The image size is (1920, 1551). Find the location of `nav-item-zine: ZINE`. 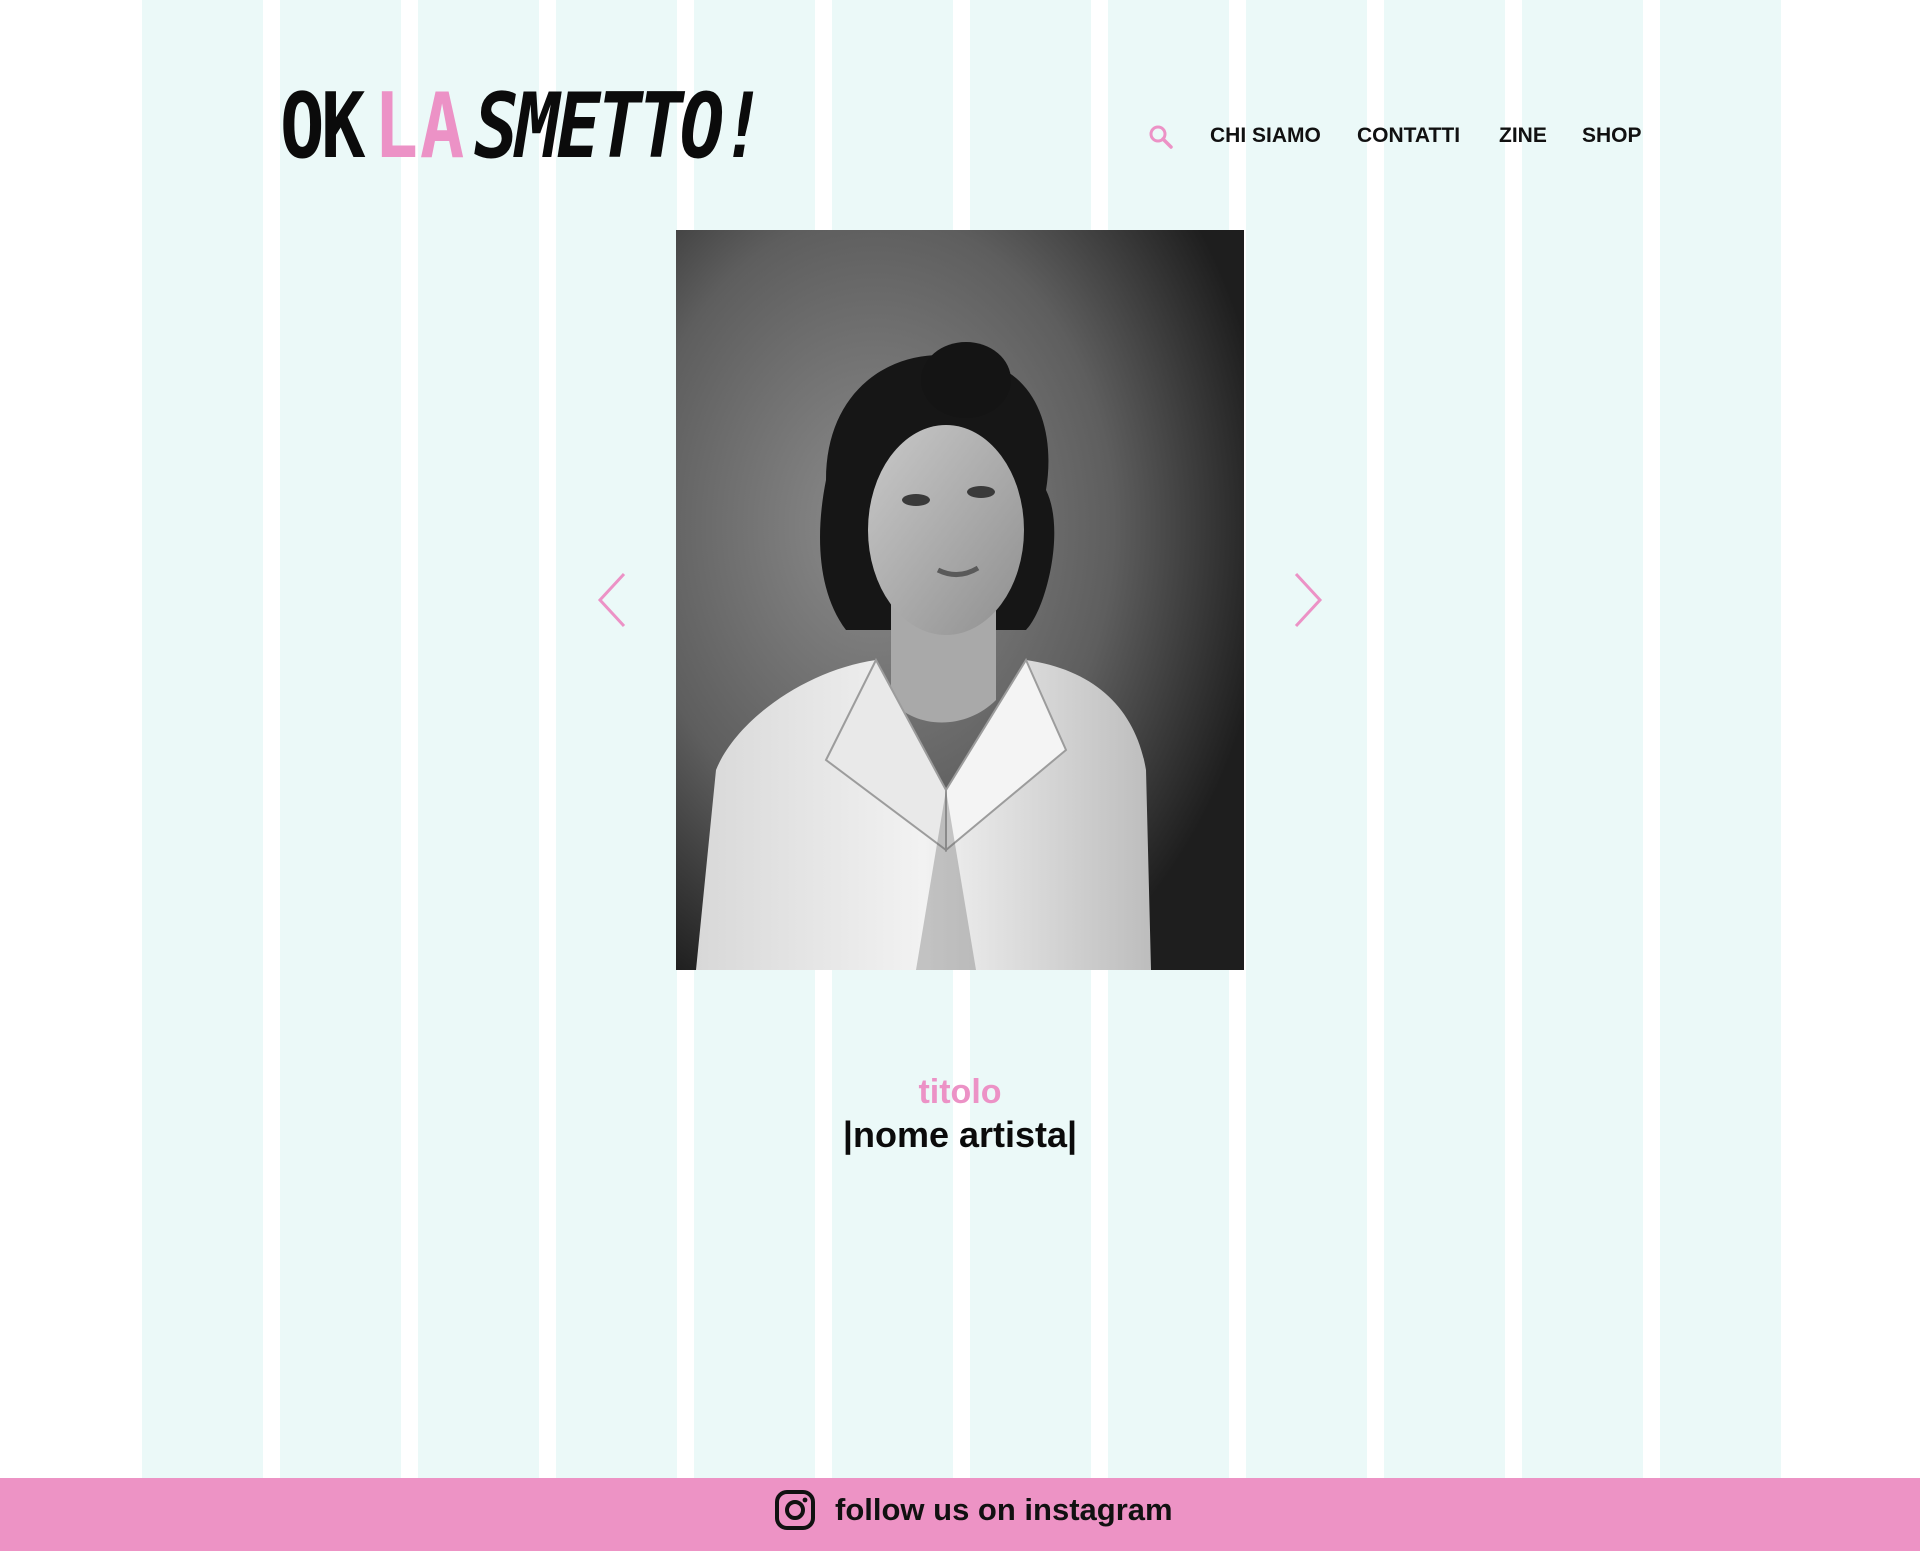

nav-item-zine: ZINE is located at coordinates (1523, 136).